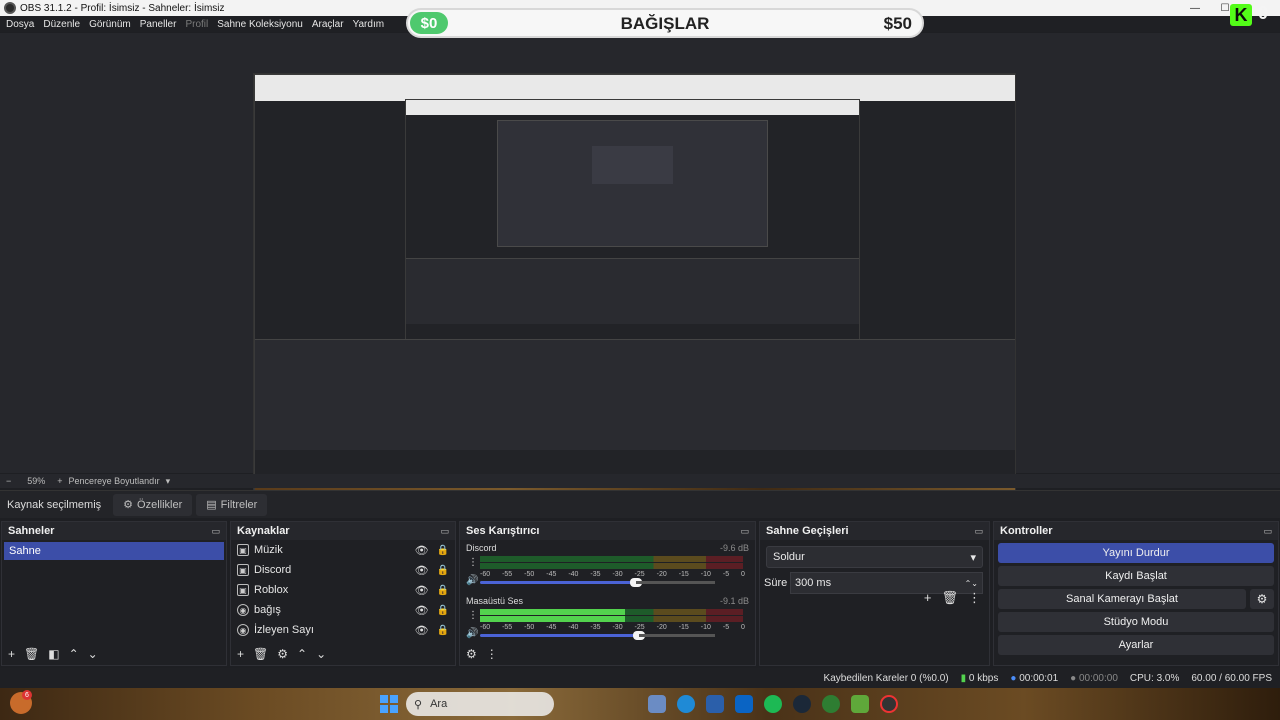 This screenshot has width=1280, height=720. Describe the element at coordinates (874, 531) in the screenshot. I see `transitions-header: Sahne Geçişleri ▭` at that location.